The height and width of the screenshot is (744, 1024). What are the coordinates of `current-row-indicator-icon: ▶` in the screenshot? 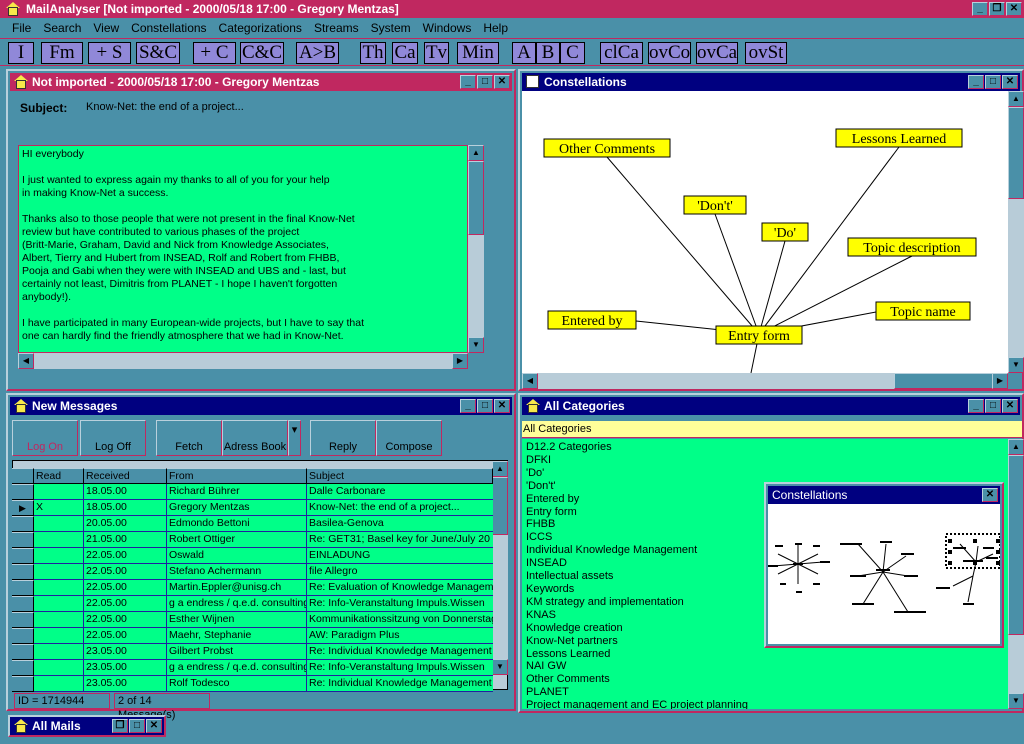 It's located at (23, 508).